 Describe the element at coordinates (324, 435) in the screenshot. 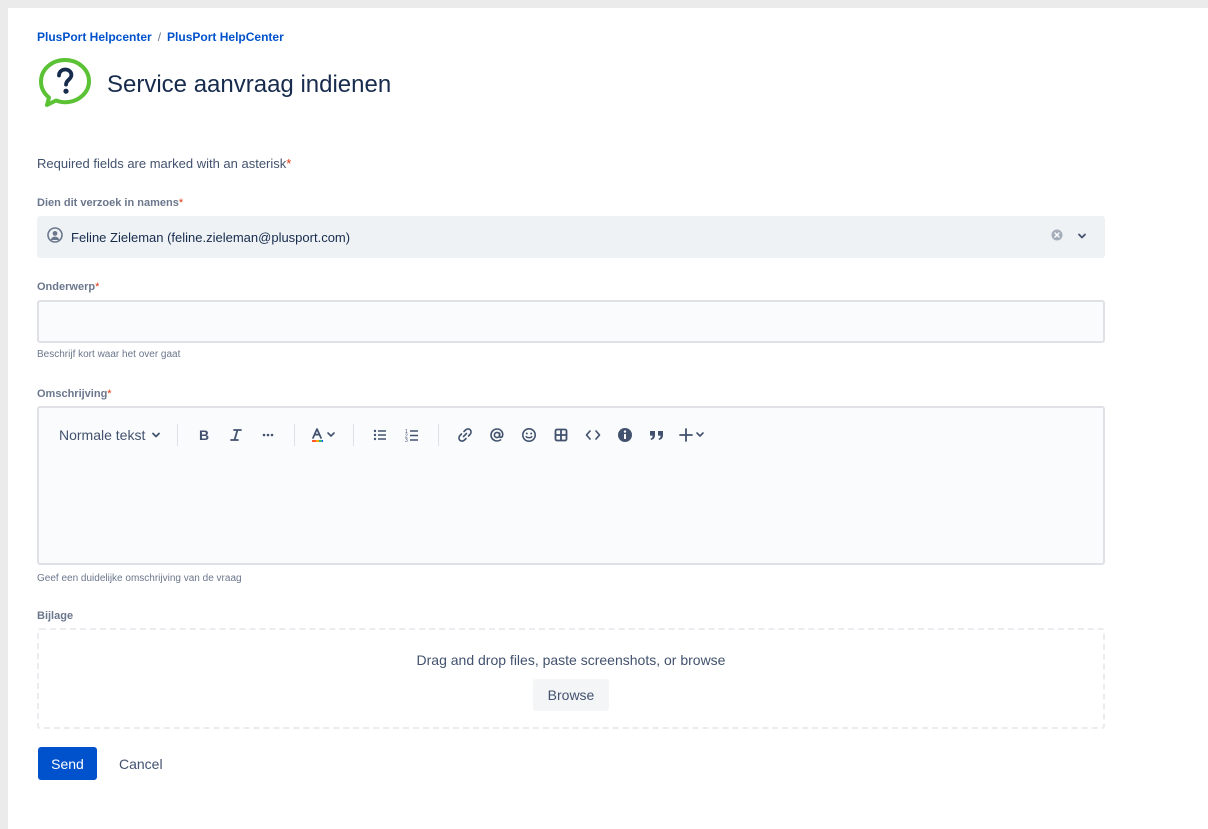

I see `text-color-icon` at that location.